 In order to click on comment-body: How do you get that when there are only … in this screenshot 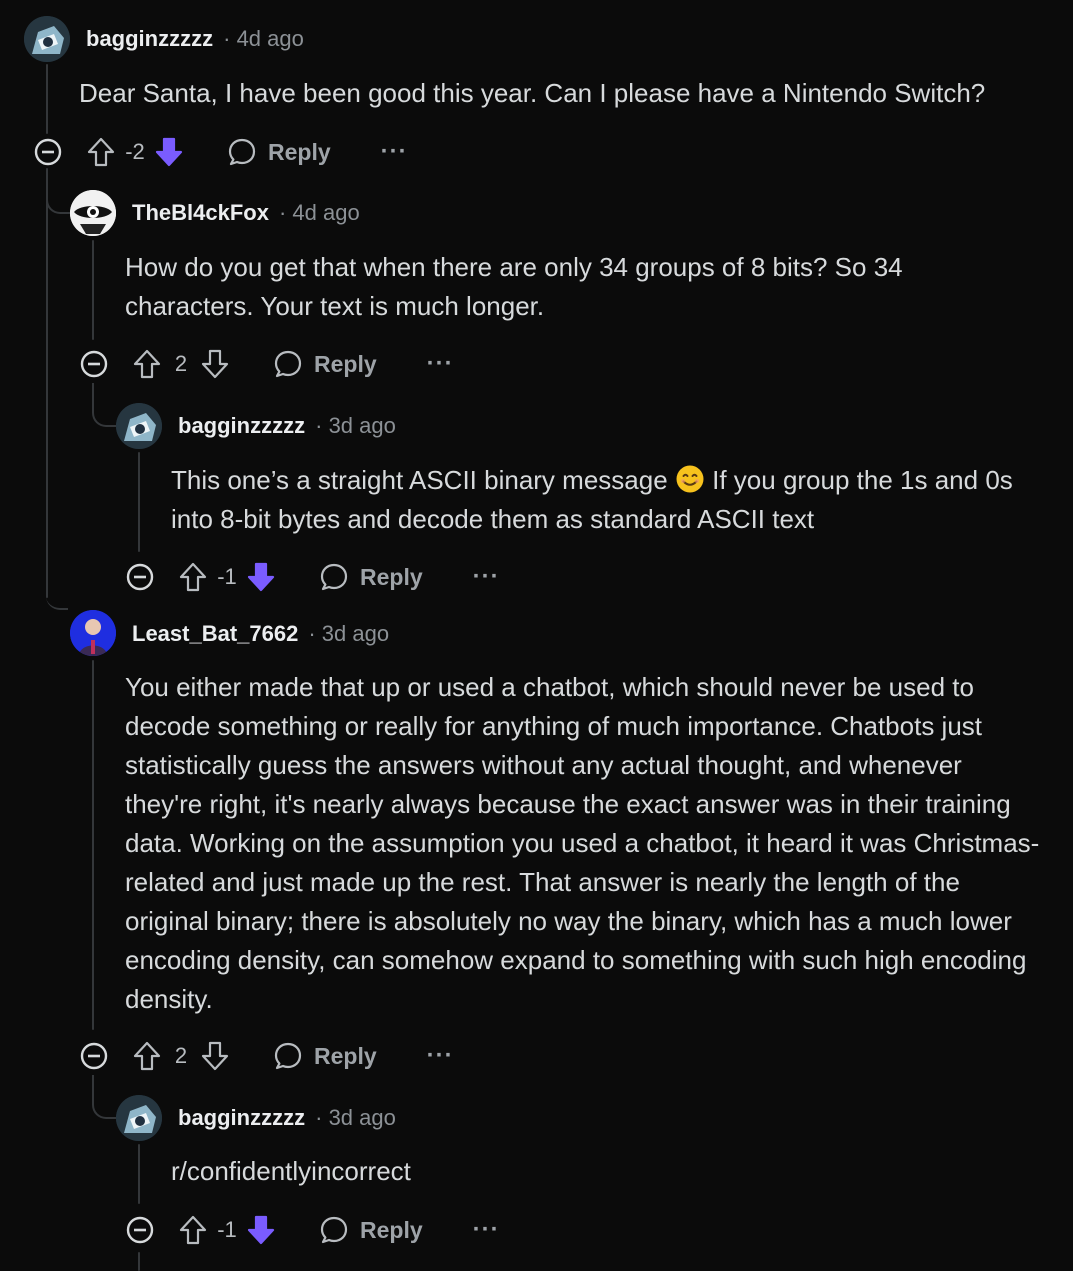, I will do `click(514, 286)`.